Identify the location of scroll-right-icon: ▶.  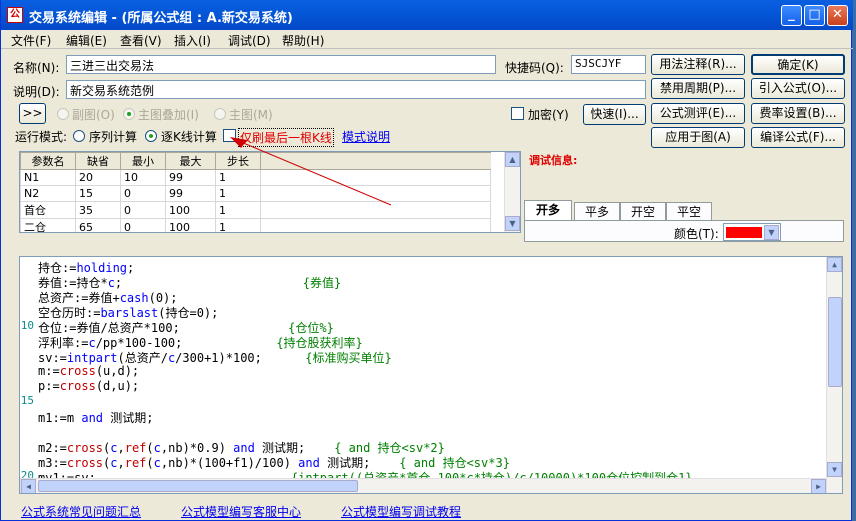
(818, 486).